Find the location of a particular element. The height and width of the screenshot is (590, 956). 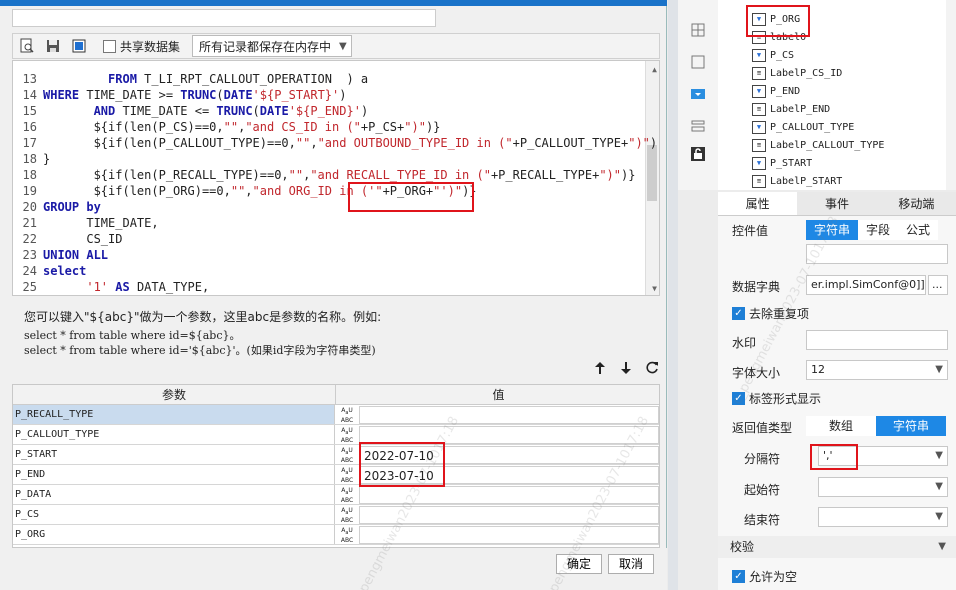

label-display-checkbox: 标签形式显示 is located at coordinates (776, 398).